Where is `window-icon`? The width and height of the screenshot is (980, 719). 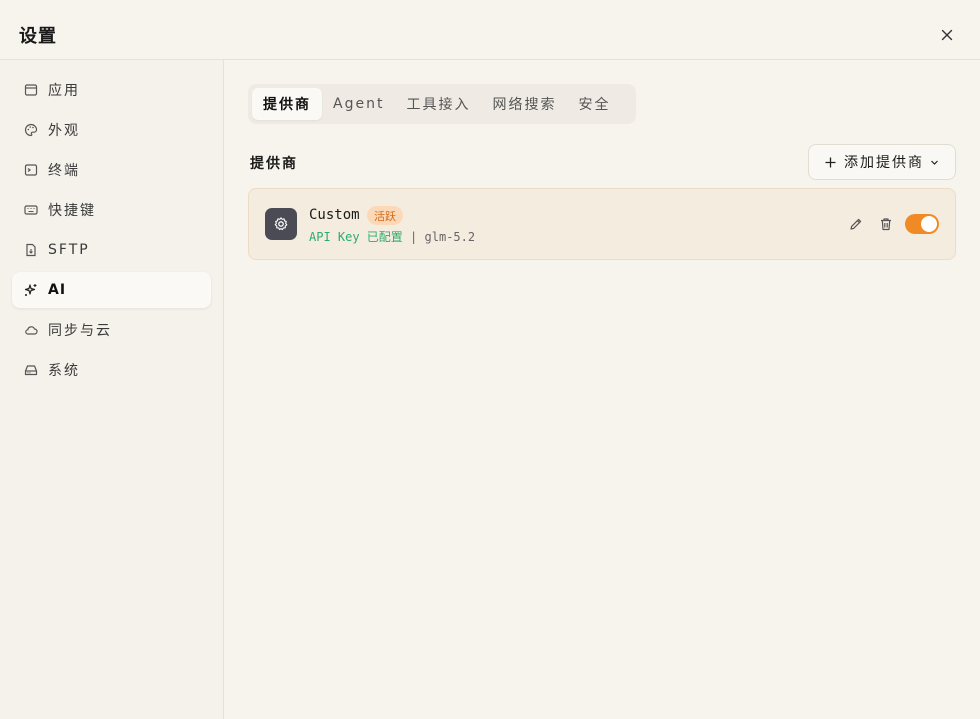 window-icon is located at coordinates (31, 90).